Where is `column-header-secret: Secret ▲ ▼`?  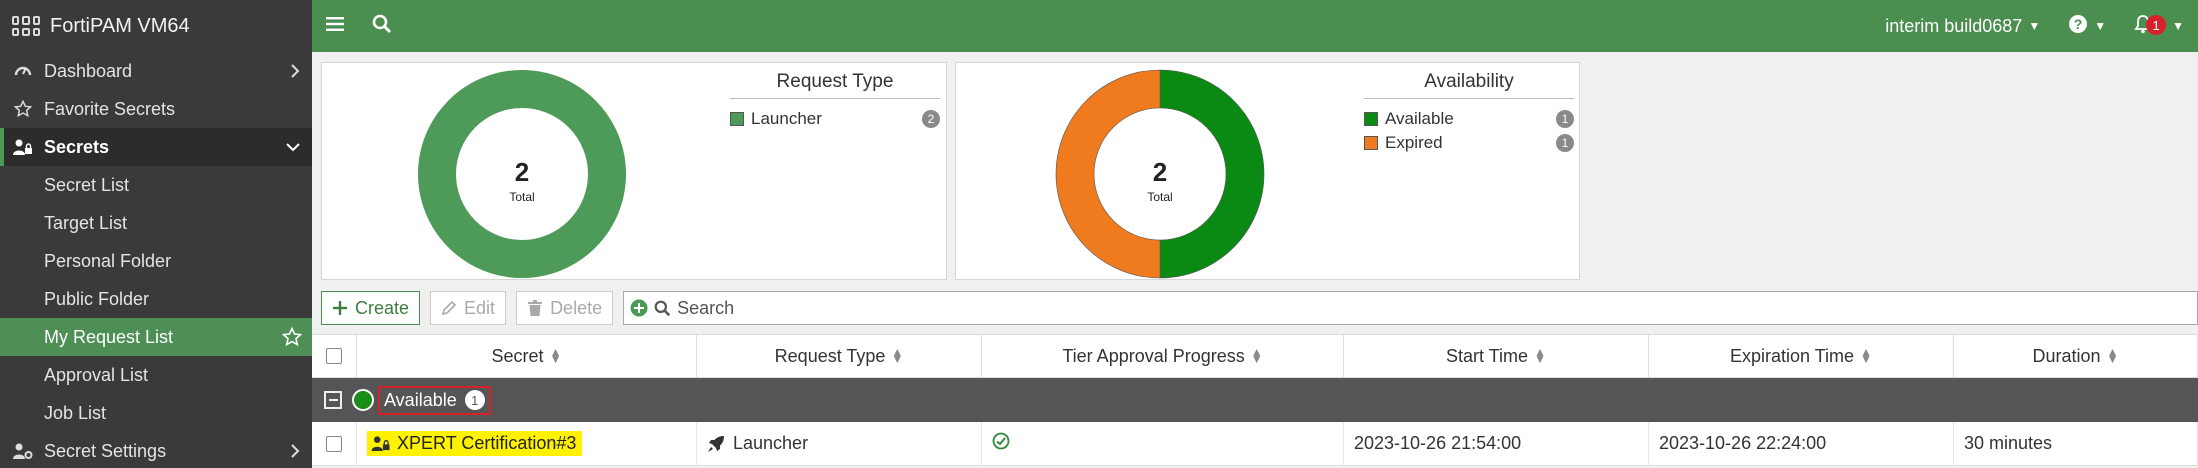
column-header-secret: Secret ▲ ▼ is located at coordinates (527, 356).